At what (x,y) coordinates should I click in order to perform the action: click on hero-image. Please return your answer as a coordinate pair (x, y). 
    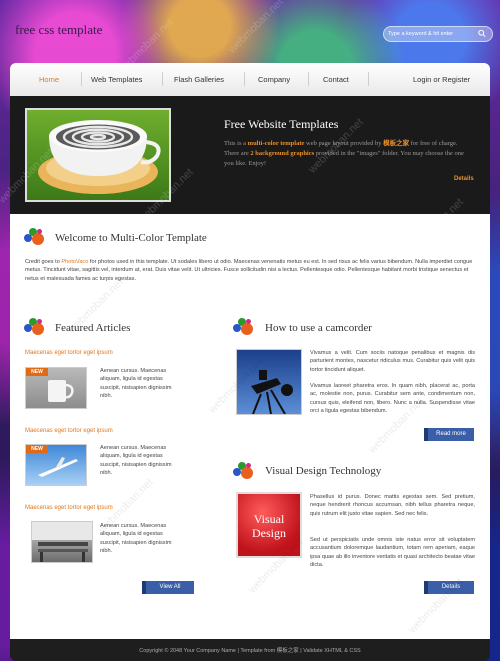
    Looking at the image, I should click on (98, 155).